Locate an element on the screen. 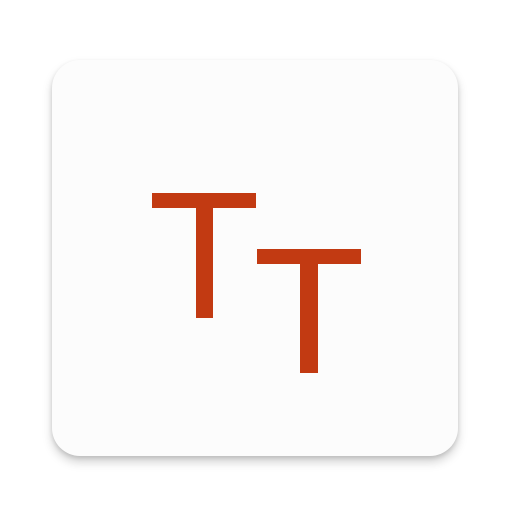  t-small-stem is located at coordinates (309, 311).